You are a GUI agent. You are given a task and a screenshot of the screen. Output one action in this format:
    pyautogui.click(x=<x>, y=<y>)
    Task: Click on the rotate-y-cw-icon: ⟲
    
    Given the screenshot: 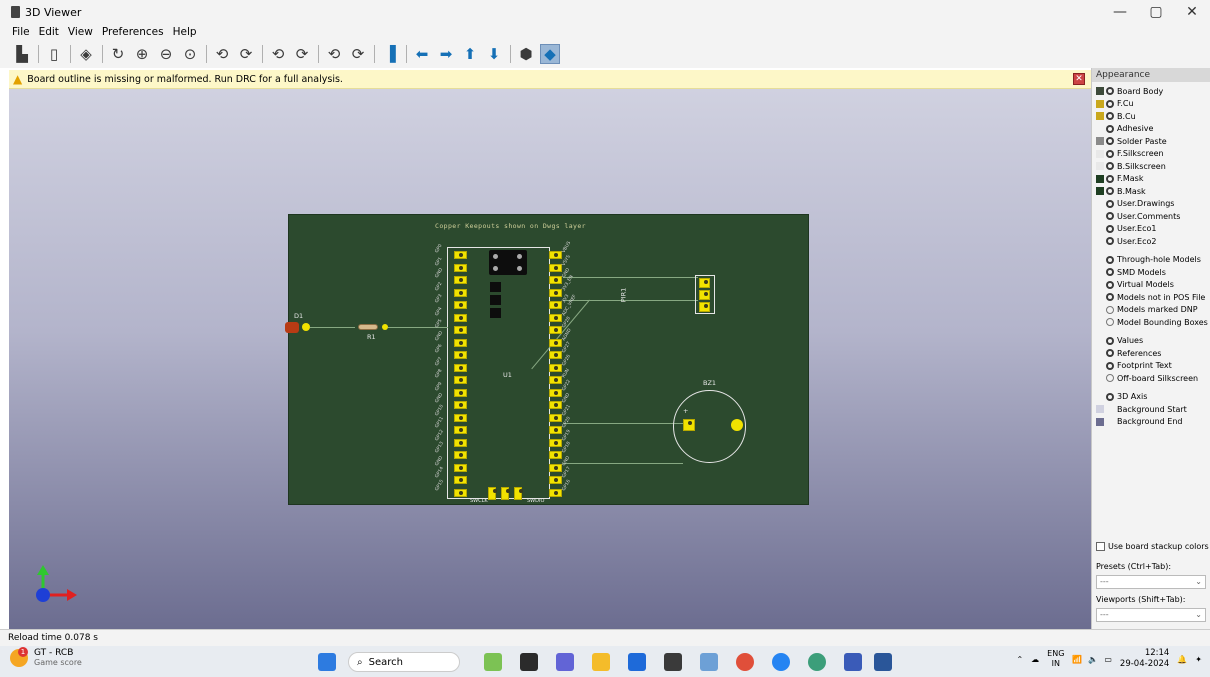 What is the action you would take?
    pyautogui.click(x=278, y=54)
    